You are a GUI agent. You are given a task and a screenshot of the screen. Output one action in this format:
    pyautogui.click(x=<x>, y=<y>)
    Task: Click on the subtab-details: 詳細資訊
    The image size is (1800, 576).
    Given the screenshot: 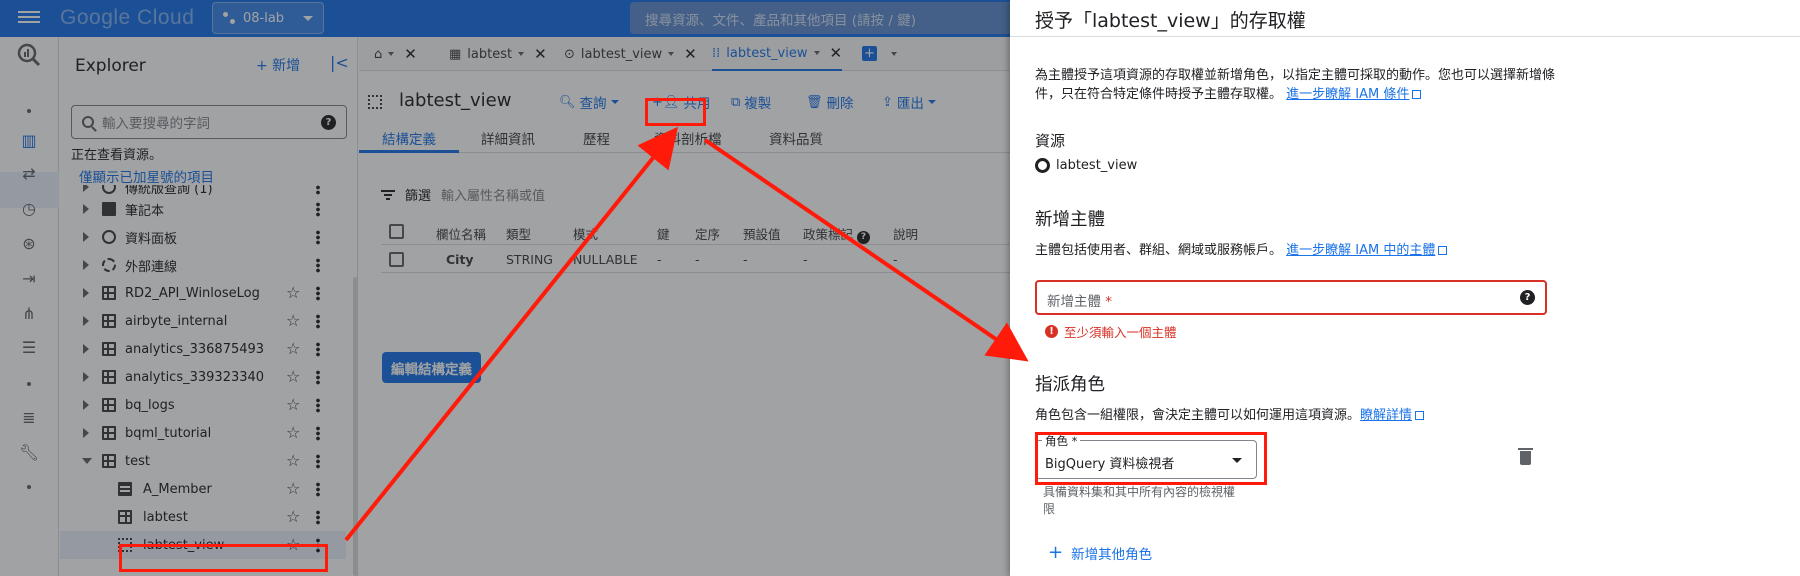 What is the action you would take?
    pyautogui.click(x=508, y=138)
    